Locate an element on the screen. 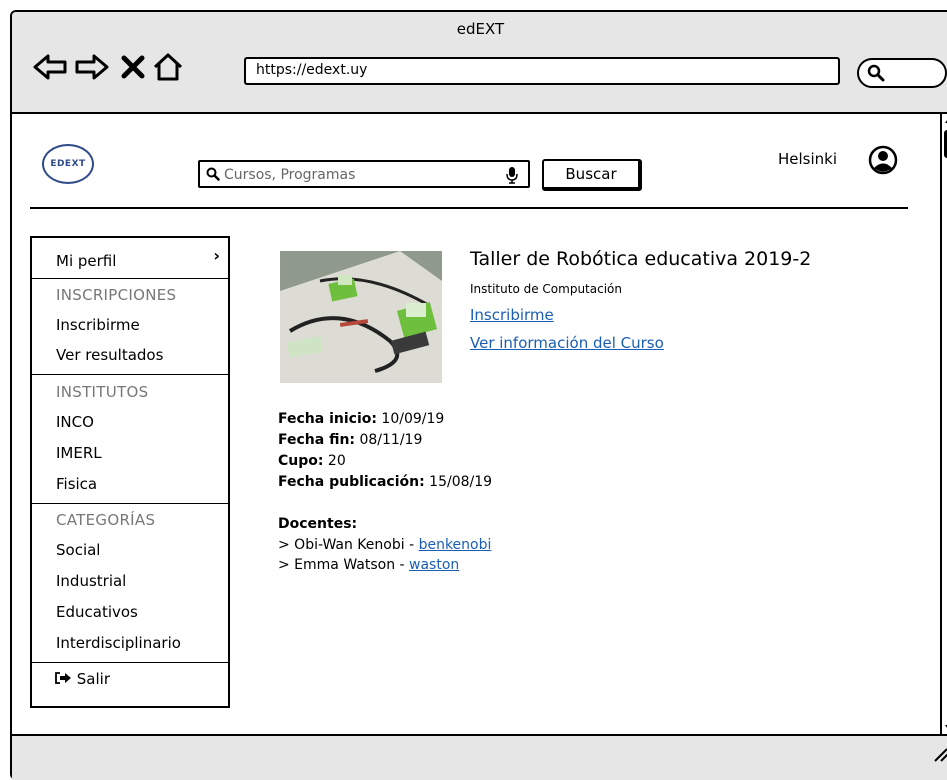  docente-row: > Obi-Wan Kenobi - benkenobi is located at coordinates (384, 545).